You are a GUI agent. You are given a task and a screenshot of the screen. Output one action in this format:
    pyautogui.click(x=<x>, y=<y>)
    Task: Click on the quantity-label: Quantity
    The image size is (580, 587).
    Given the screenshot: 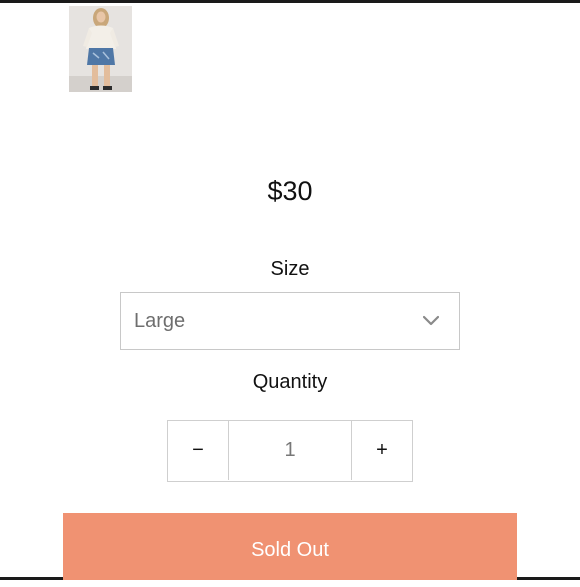 What is the action you would take?
    pyautogui.click(x=290, y=382)
    